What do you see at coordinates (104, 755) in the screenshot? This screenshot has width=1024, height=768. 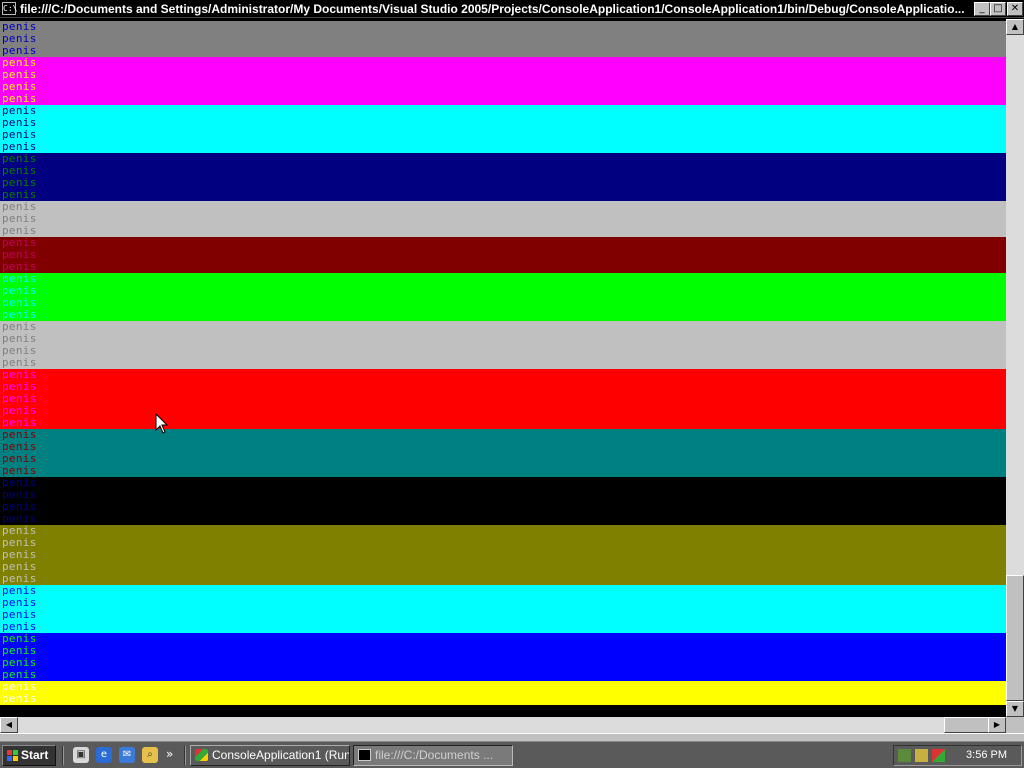 I see `ie-icon: e` at bounding box center [104, 755].